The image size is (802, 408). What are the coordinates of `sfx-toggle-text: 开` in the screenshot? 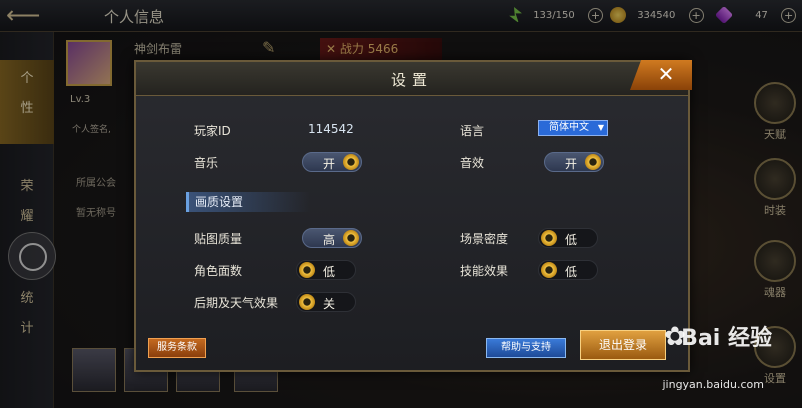 It's located at (571, 164).